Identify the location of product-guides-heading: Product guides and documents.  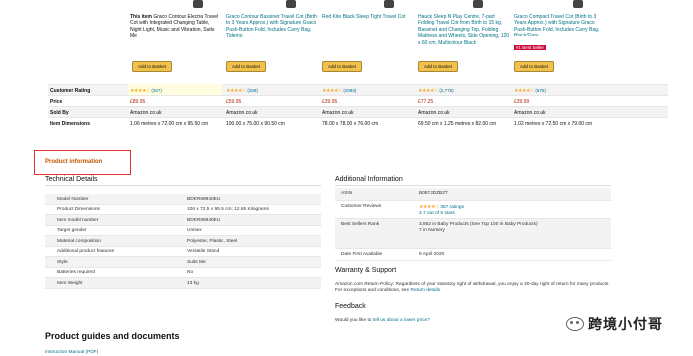
(112, 336).